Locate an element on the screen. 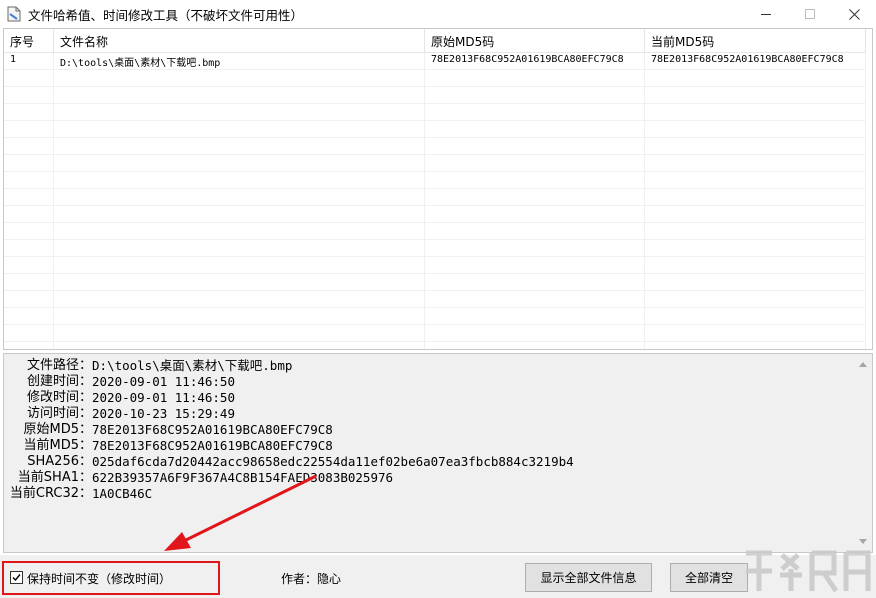 The image size is (876, 598). cell-filename: D:\tools\桌面\素材\下载吧.bmp is located at coordinates (239, 61).